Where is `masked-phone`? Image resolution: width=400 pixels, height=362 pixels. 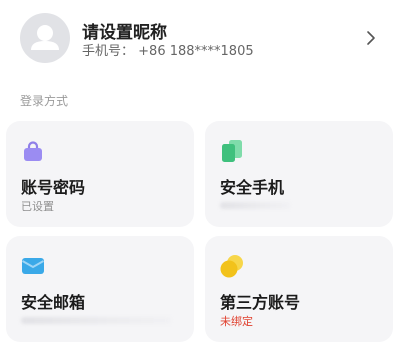
masked-phone is located at coordinates (255, 205).